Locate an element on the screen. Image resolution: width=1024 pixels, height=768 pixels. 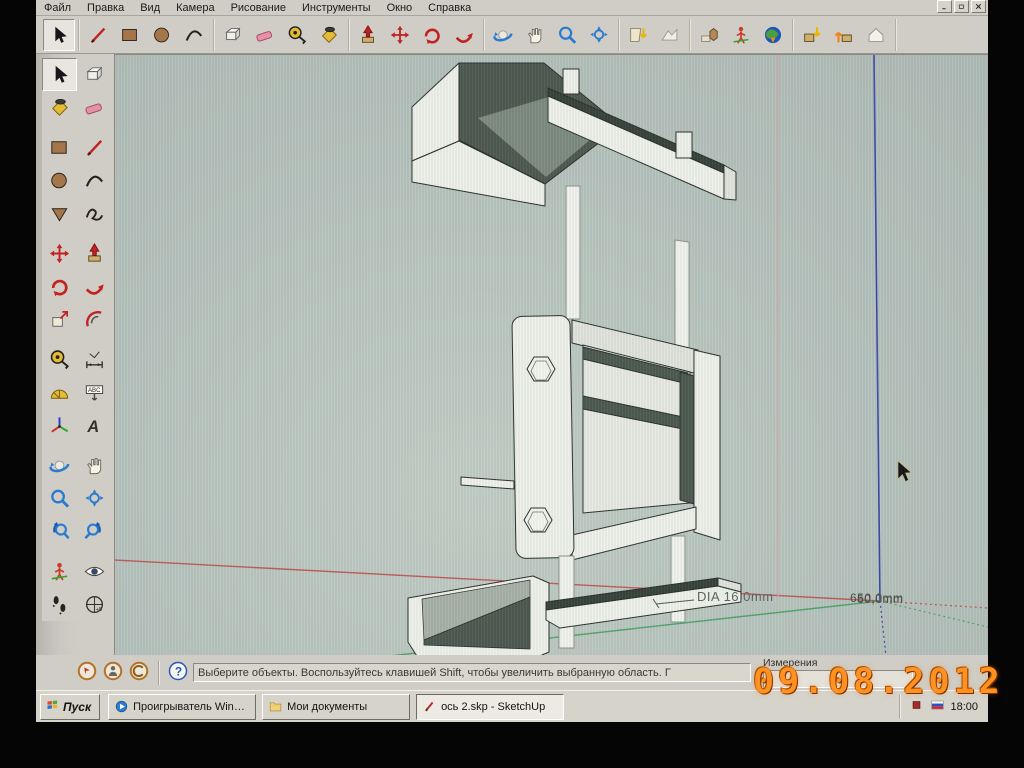
warehouse-model-tool-button is located at coordinates (876, 35).